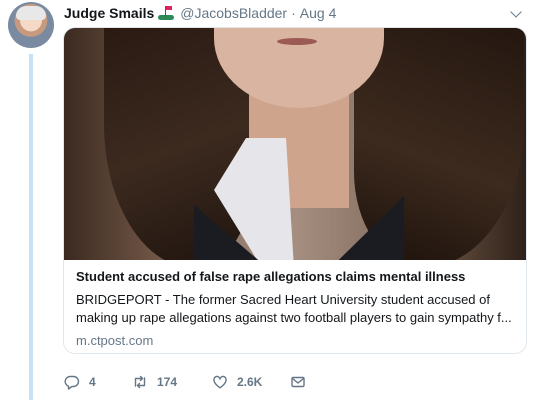 The width and height of the screenshot is (540, 400). I want to click on tweet-date: Aug 4, so click(318, 13).